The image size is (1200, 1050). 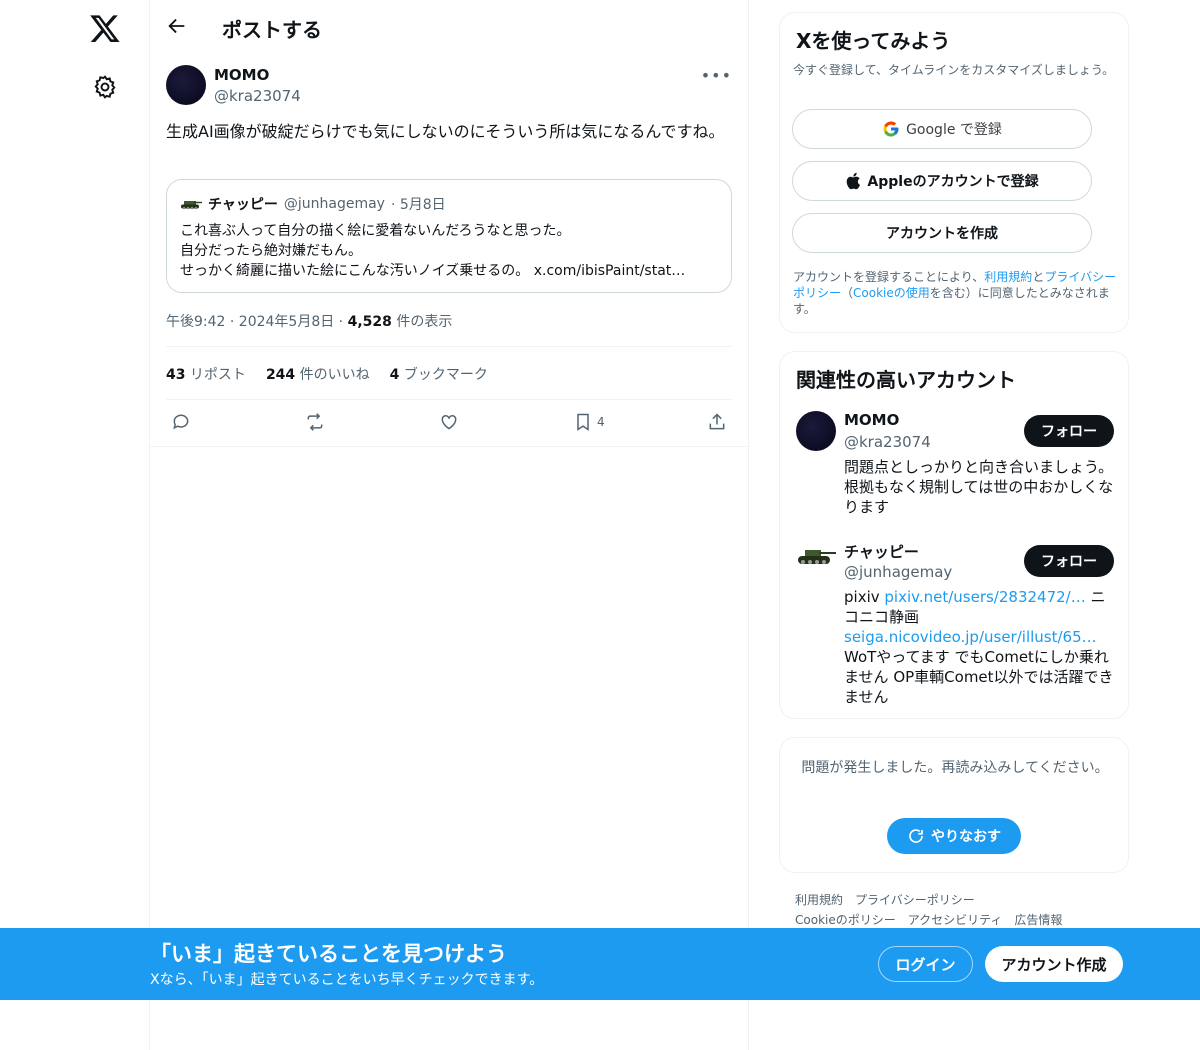 I want to click on more-options-icon: •••, so click(x=716, y=75).